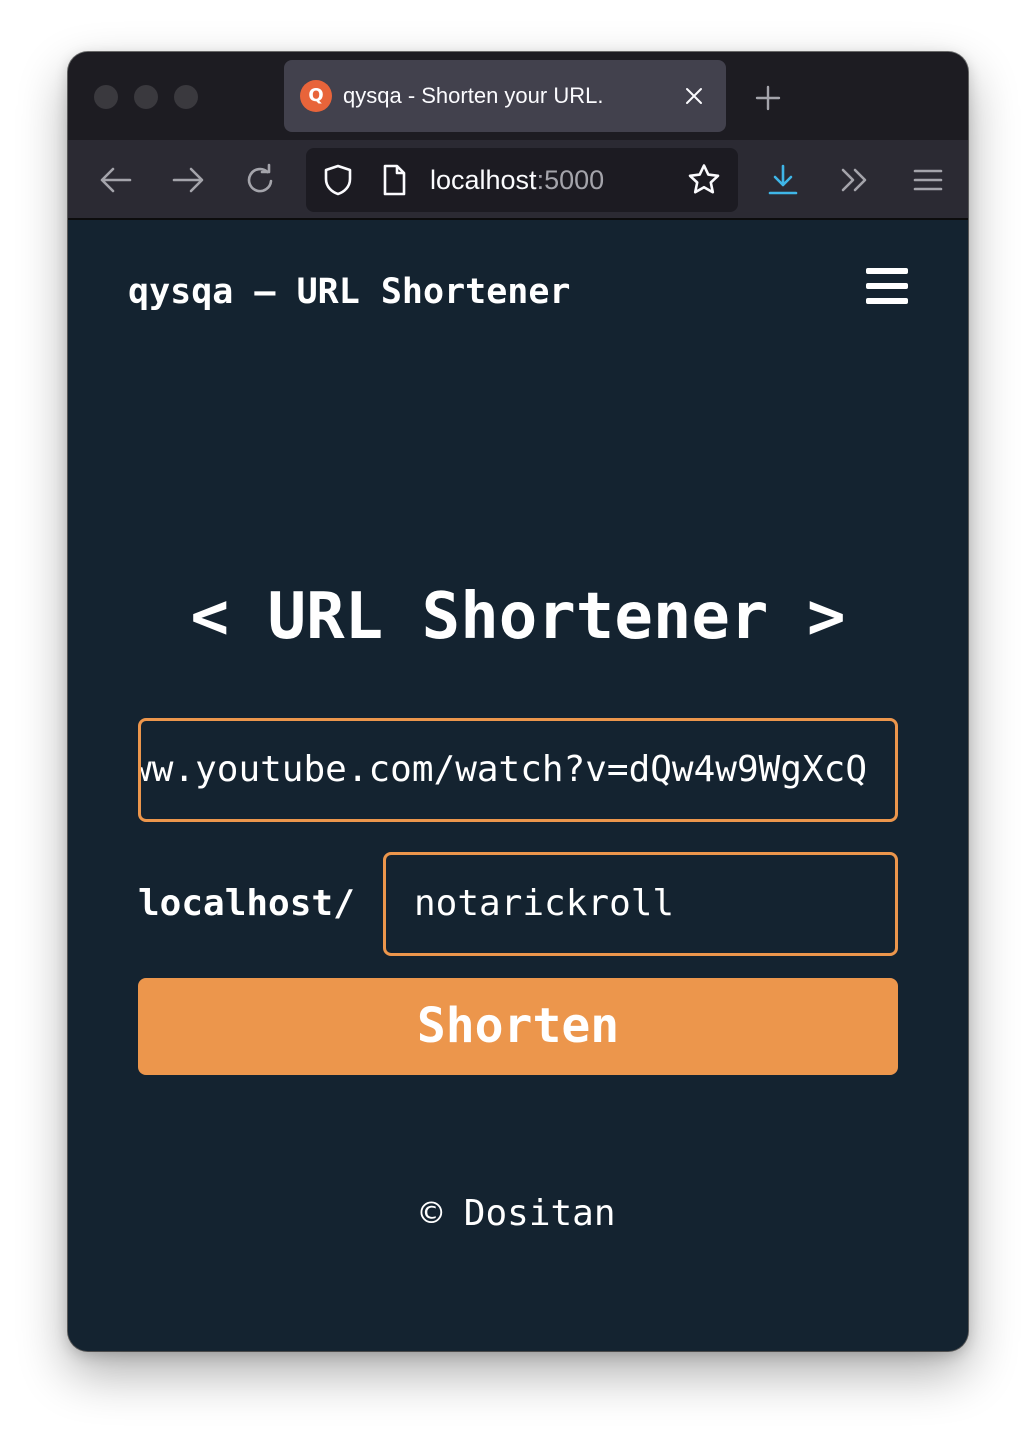 This screenshot has height=1436, width=1036. I want to click on forward-arrow-icon, so click(188, 180).